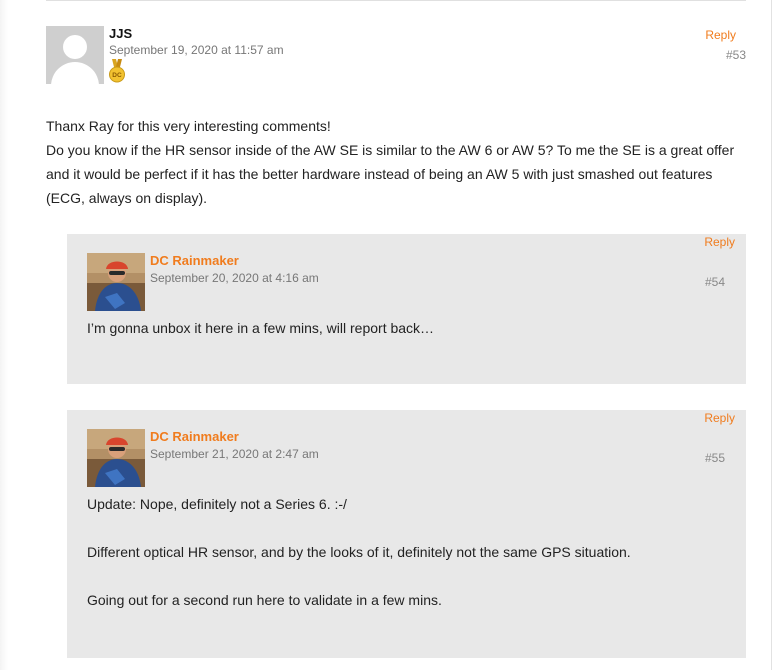 This screenshot has width=773, height=670. What do you see at coordinates (117, 71) in the screenshot?
I see `medal-icon: DC` at bounding box center [117, 71].